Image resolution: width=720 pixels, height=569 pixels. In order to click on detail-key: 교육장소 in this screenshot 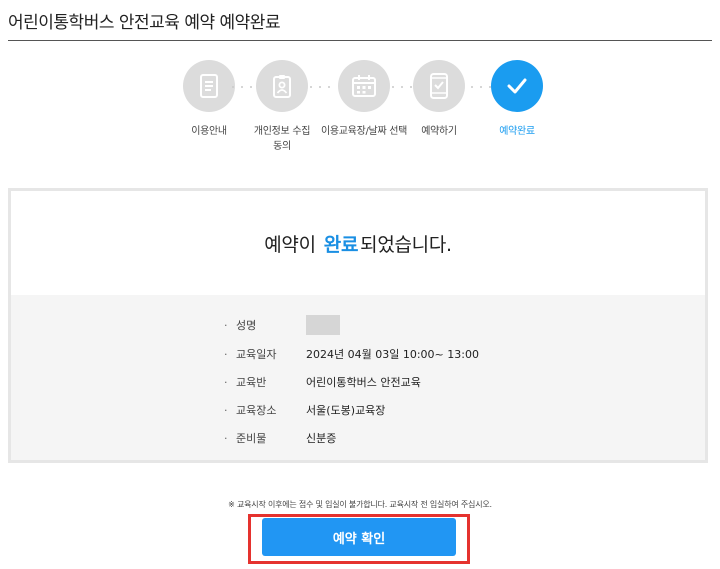, I will do `click(256, 410)`.